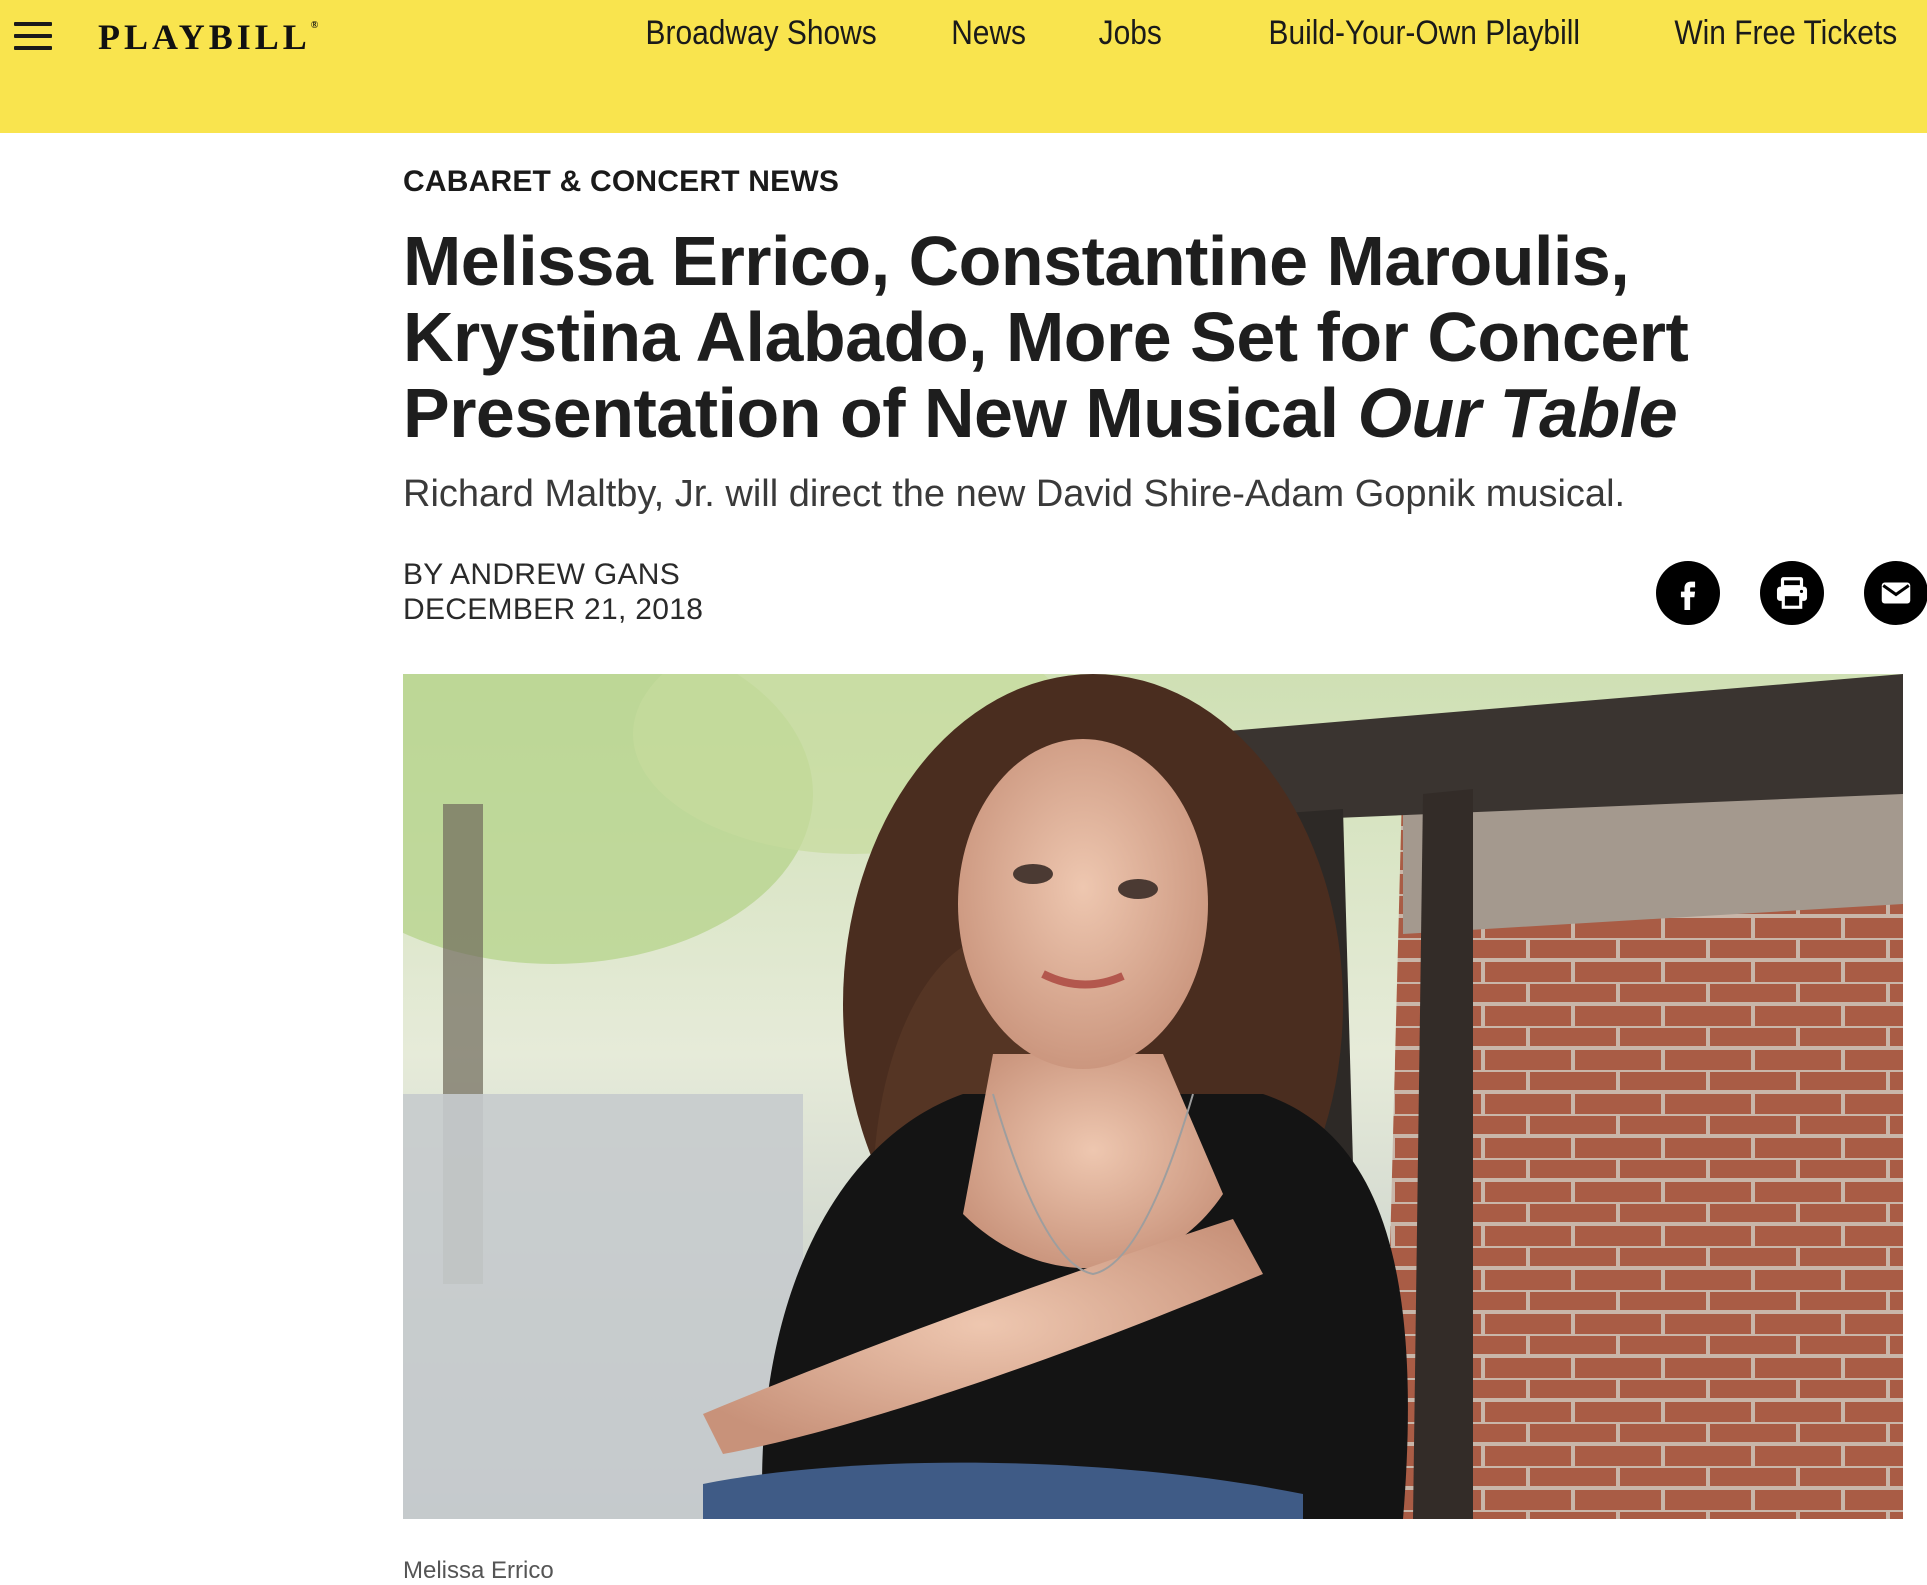 This screenshot has width=1927, height=1585. I want to click on print-icon, so click(1792, 593).